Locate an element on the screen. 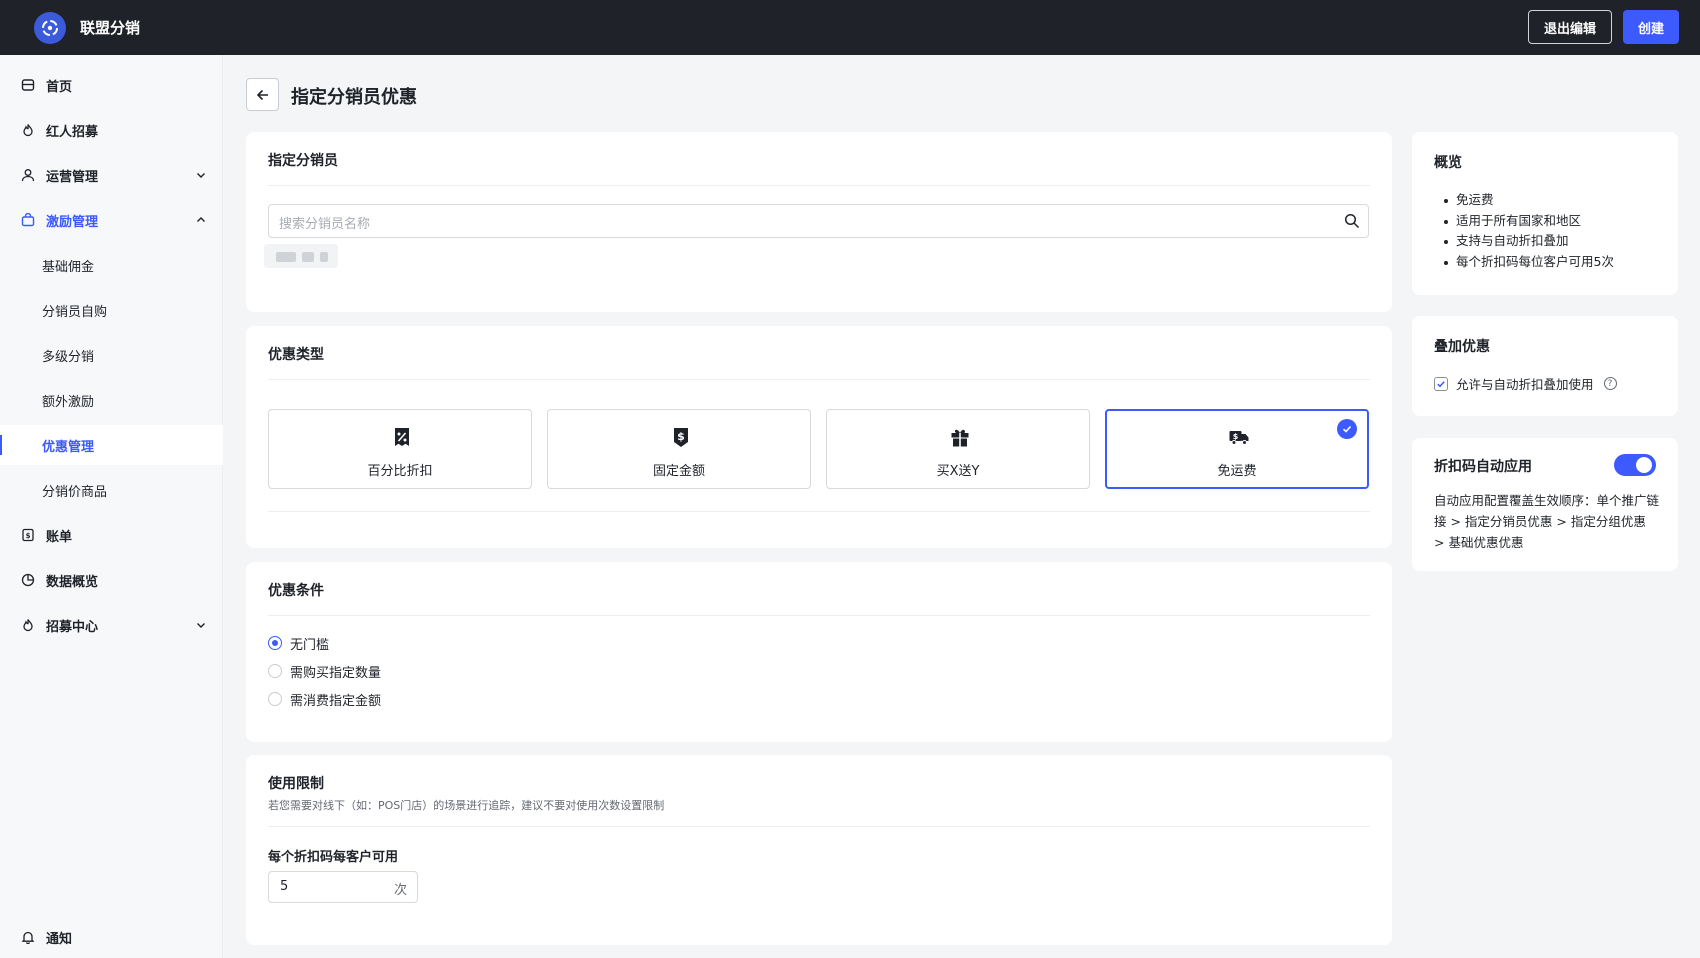  sidebar-item-incentives: 激励管理 is located at coordinates (111, 220).